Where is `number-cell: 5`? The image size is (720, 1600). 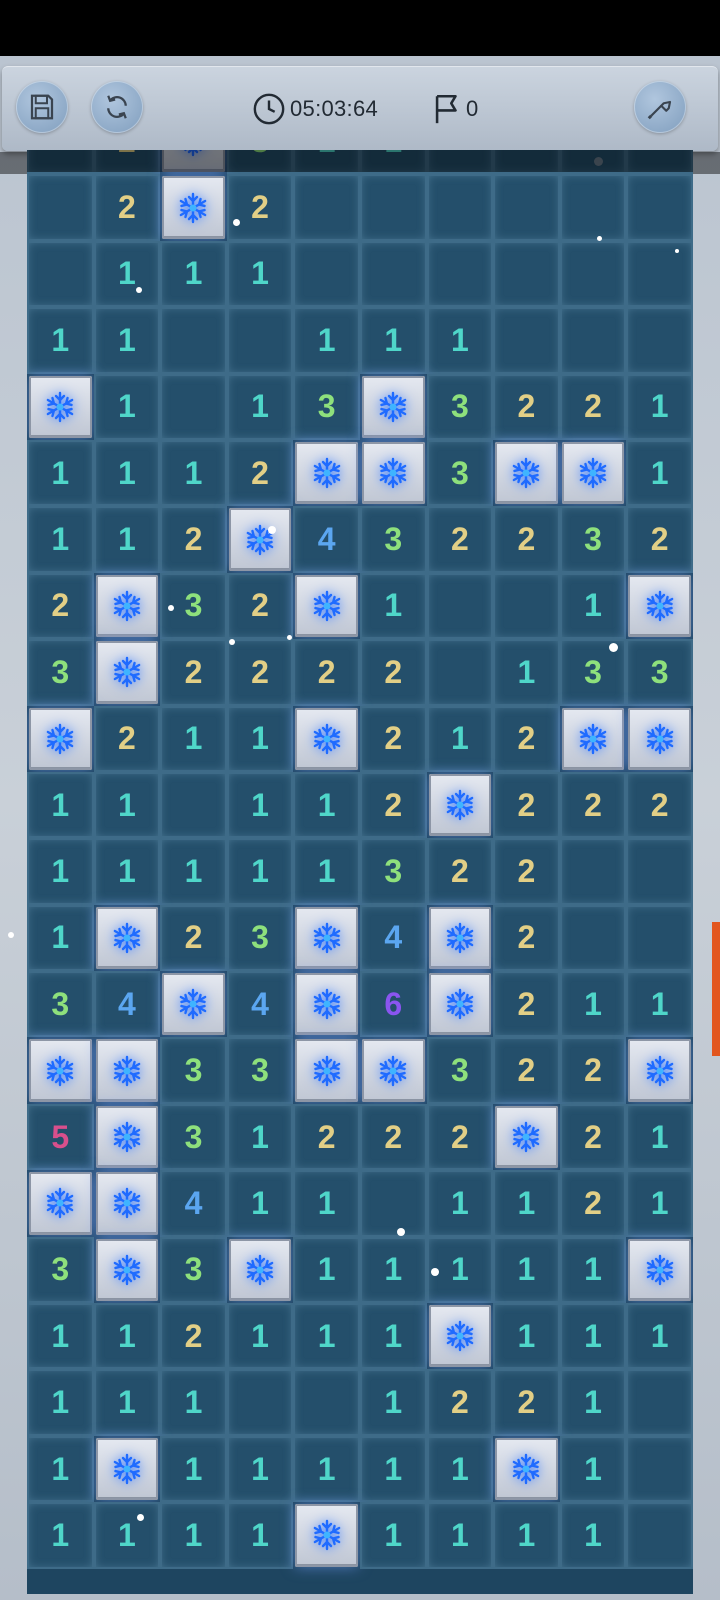 number-cell: 5 is located at coordinates (60, 1137).